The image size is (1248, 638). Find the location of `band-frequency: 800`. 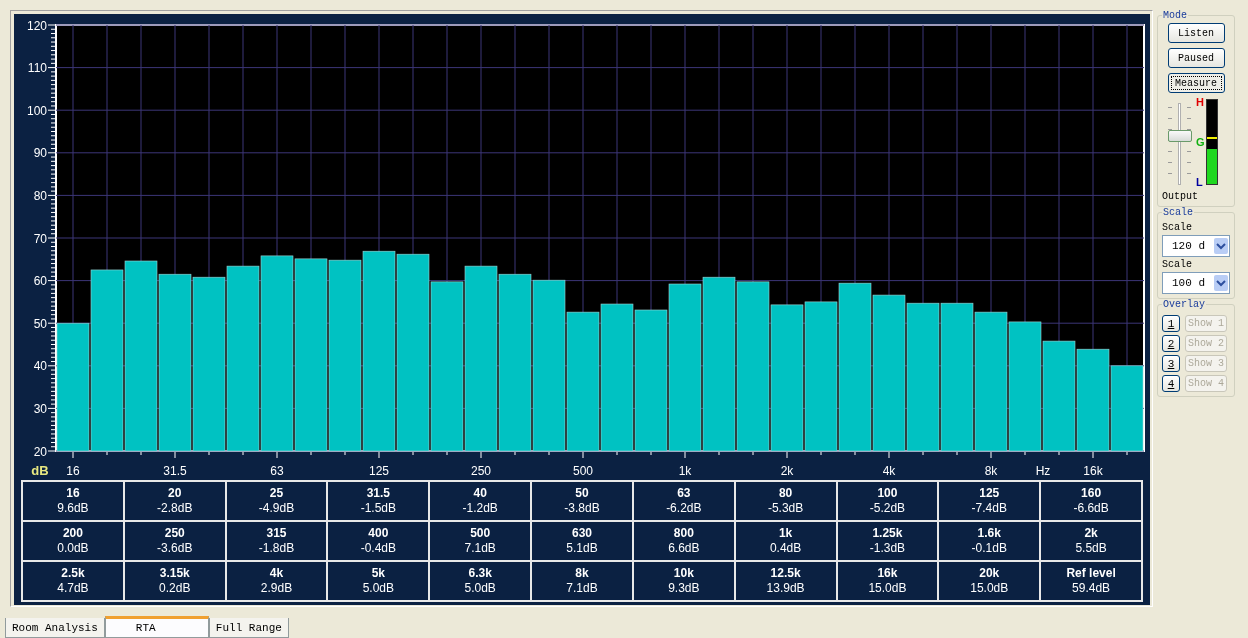

band-frequency: 800 is located at coordinates (683, 533).